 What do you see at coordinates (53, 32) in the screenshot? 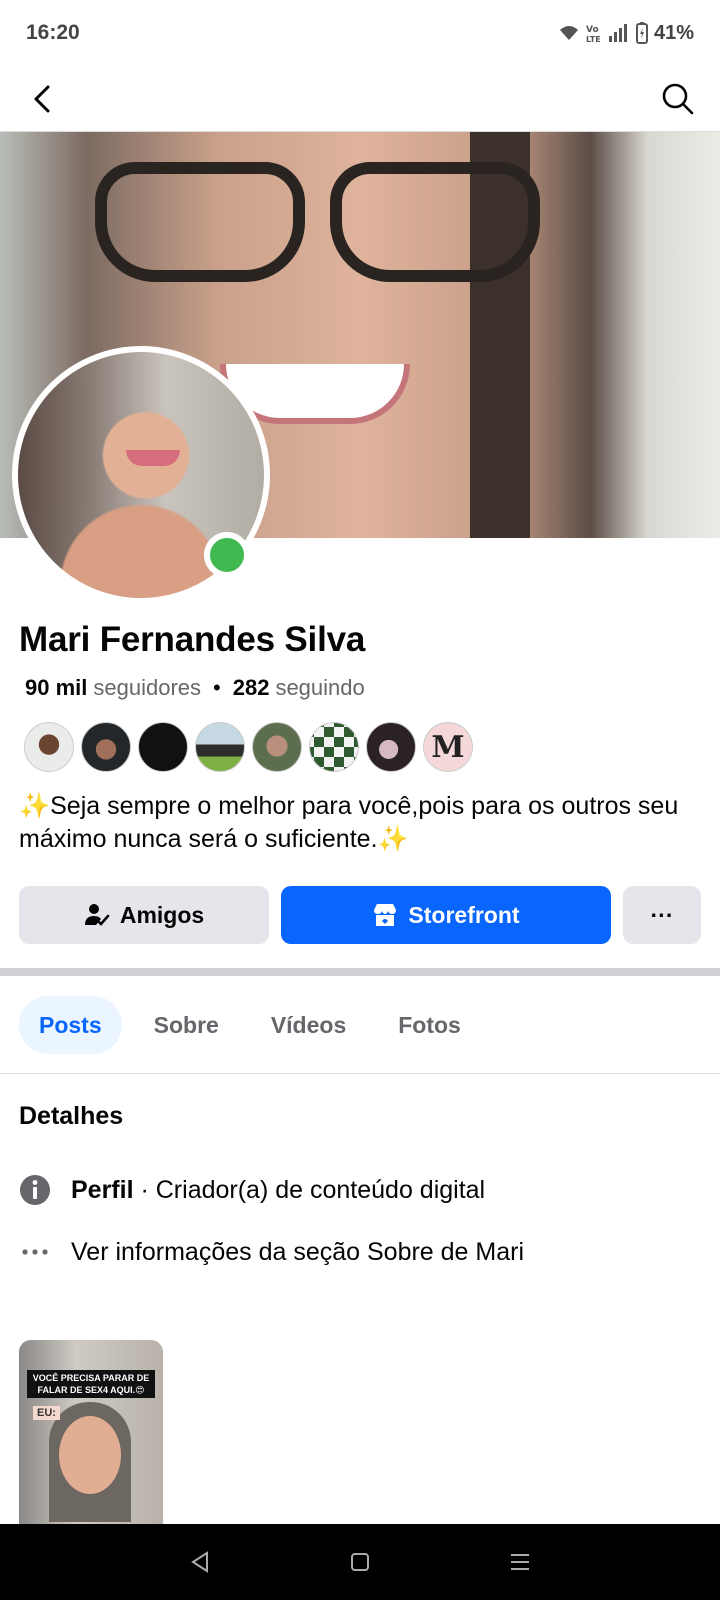
I see `status-time: 16:20` at bounding box center [53, 32].